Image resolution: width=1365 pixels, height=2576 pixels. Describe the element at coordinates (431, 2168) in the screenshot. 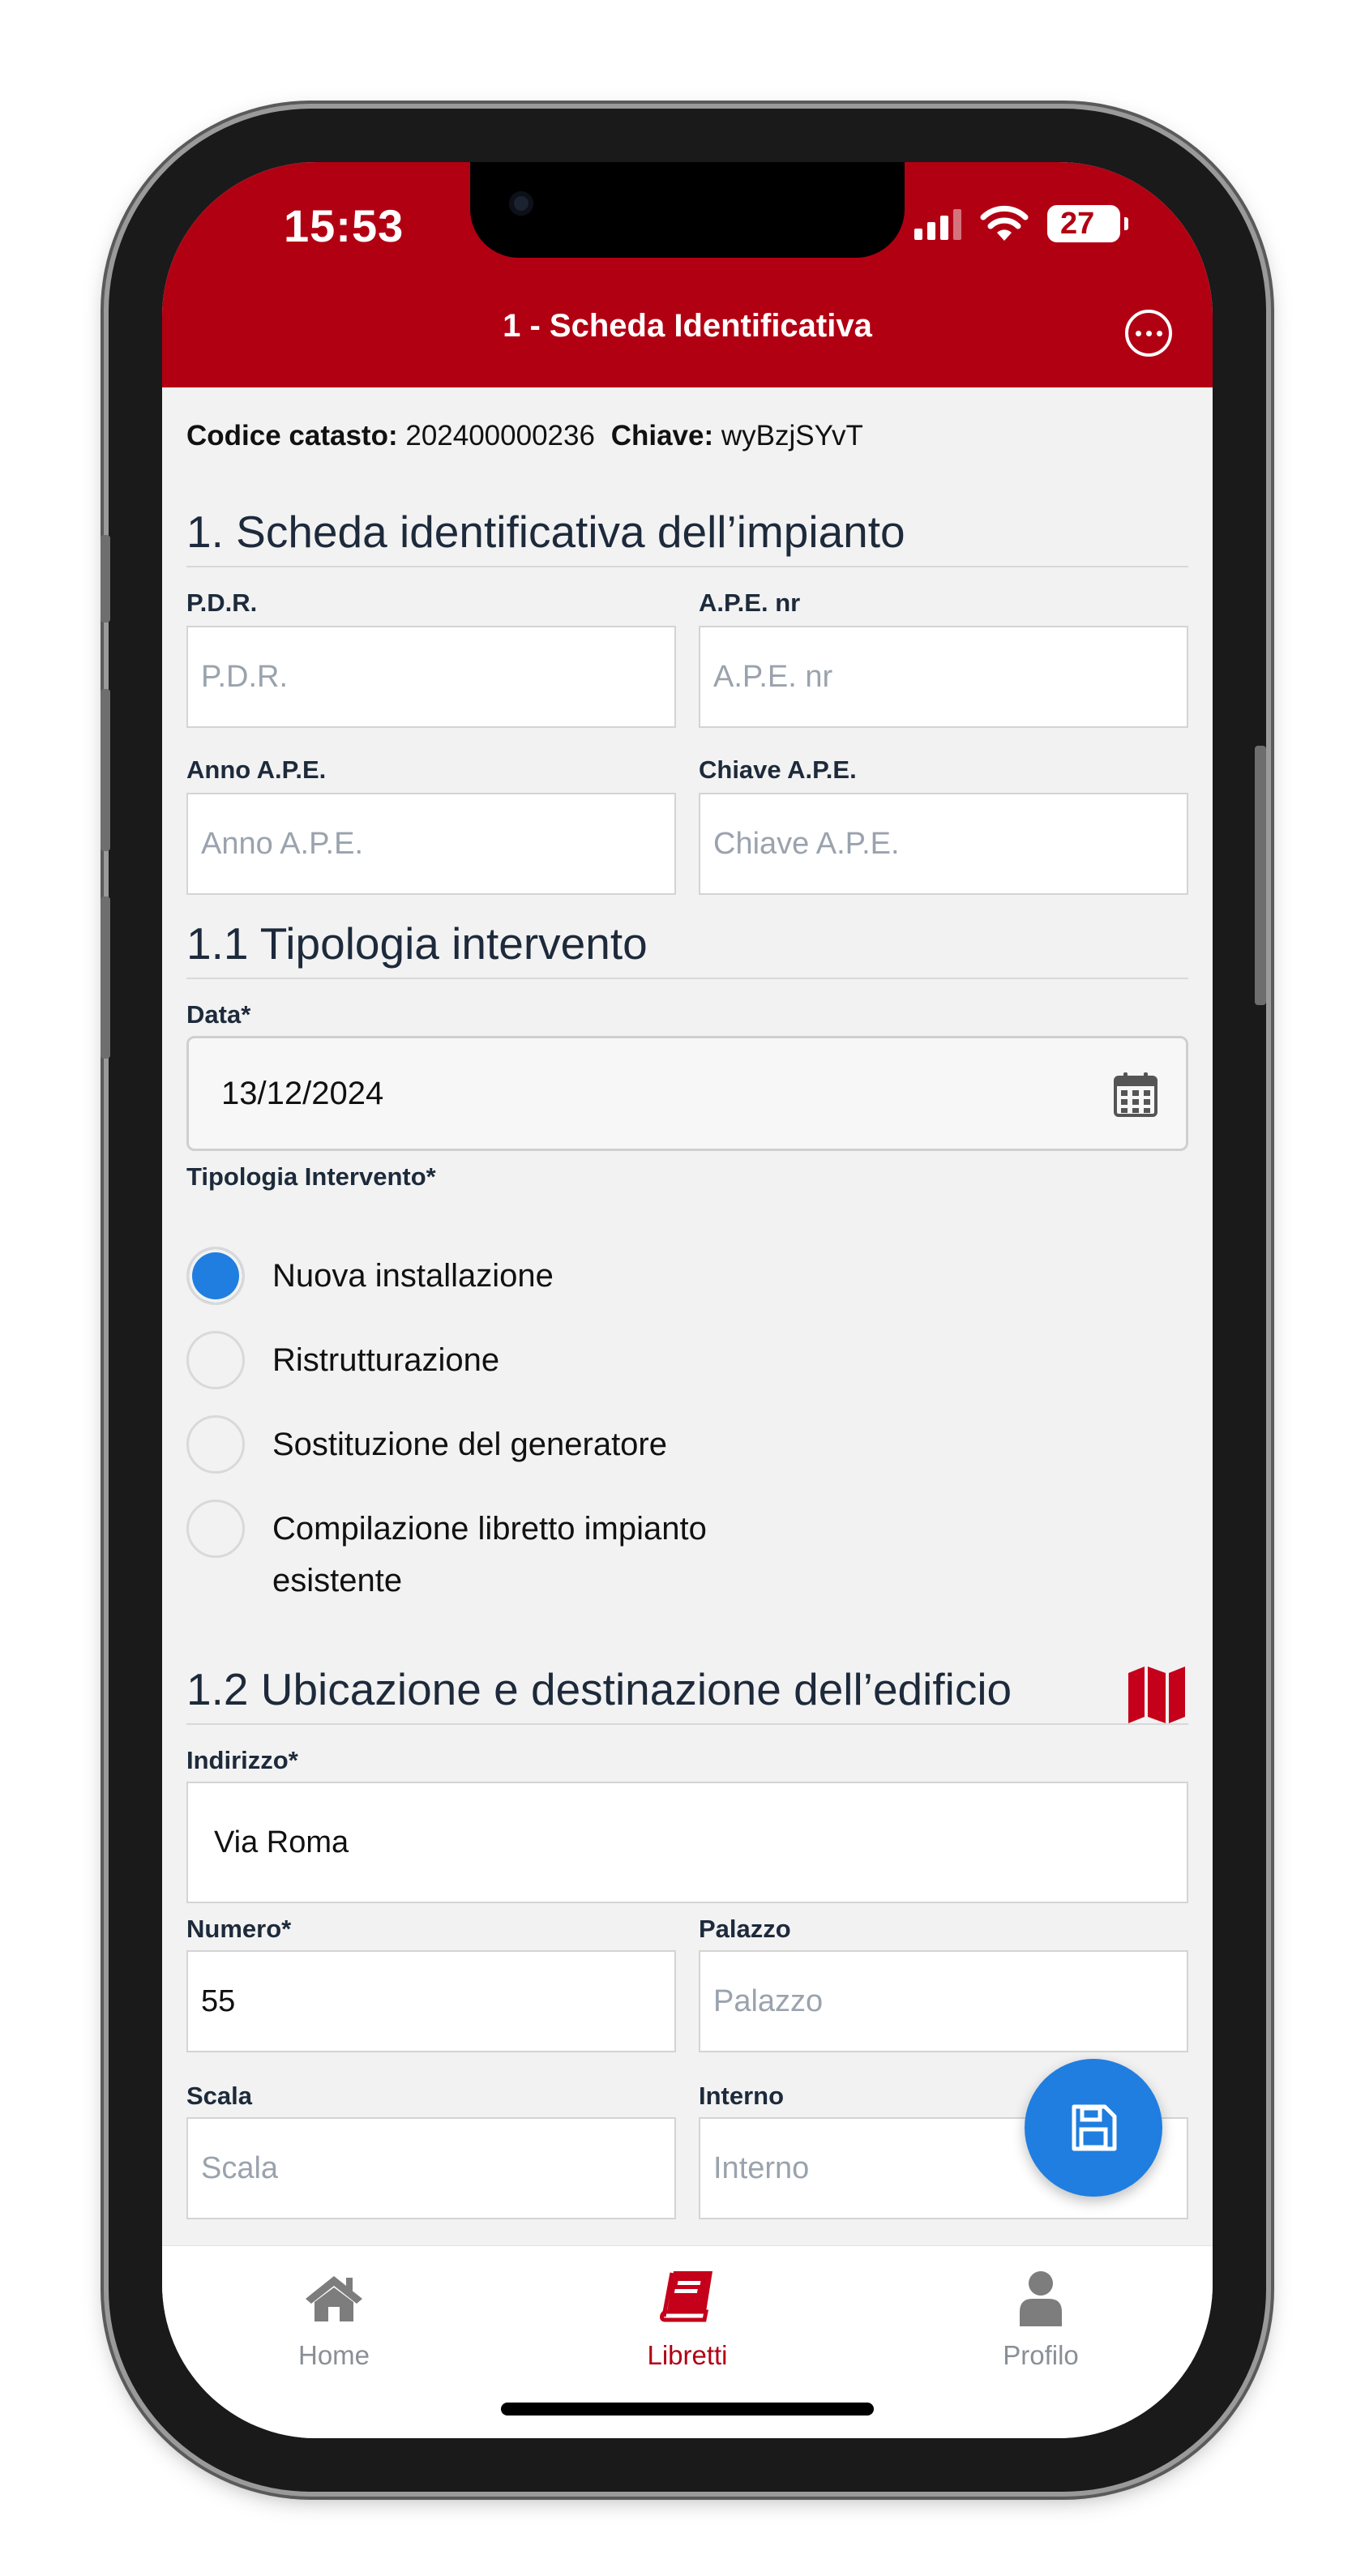

I see `scala-input: Scala` at that location.